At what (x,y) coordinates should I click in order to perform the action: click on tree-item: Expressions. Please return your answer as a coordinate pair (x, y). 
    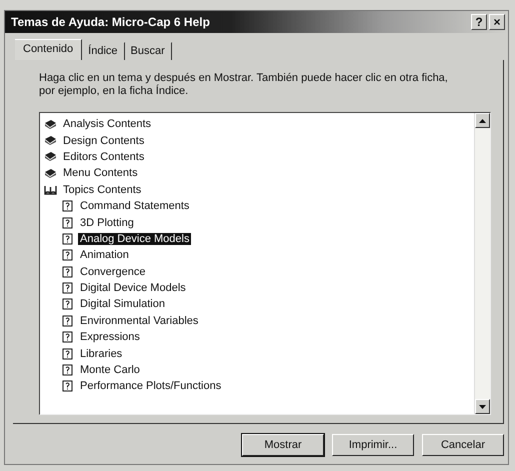
    Looking at the image, I should click on (110, 337).